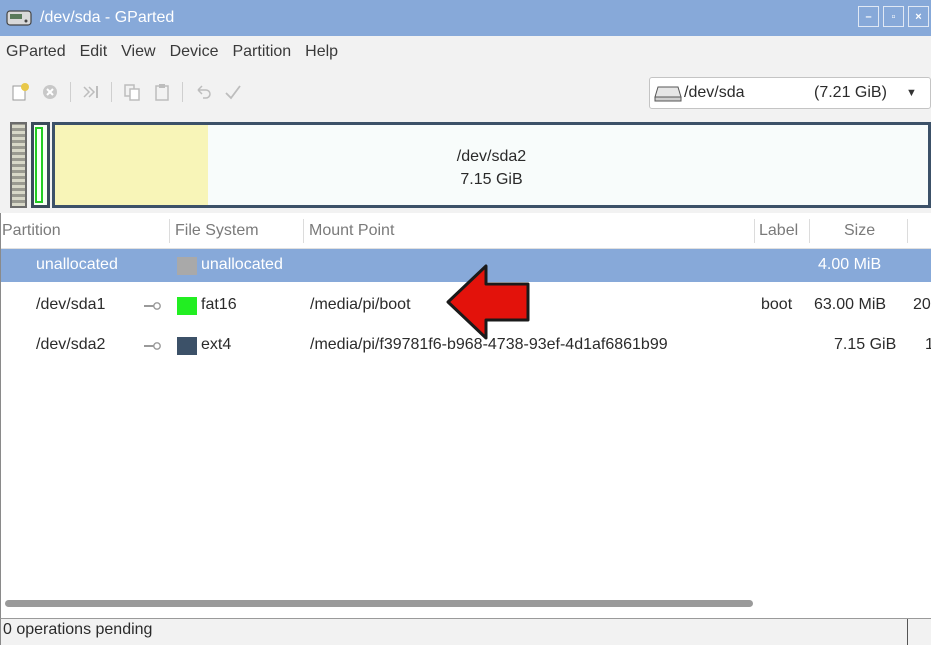 This screenshot has width=931, height=645. I want to click on maximize-button: ▫, so click(893, 16).